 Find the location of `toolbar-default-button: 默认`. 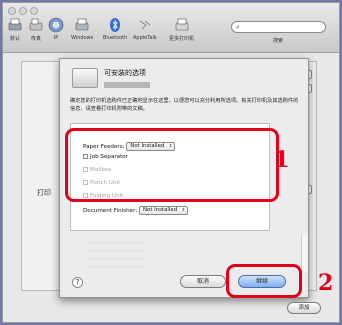

toolbar-default-button: 默认 is located at coordinates (15, 29).